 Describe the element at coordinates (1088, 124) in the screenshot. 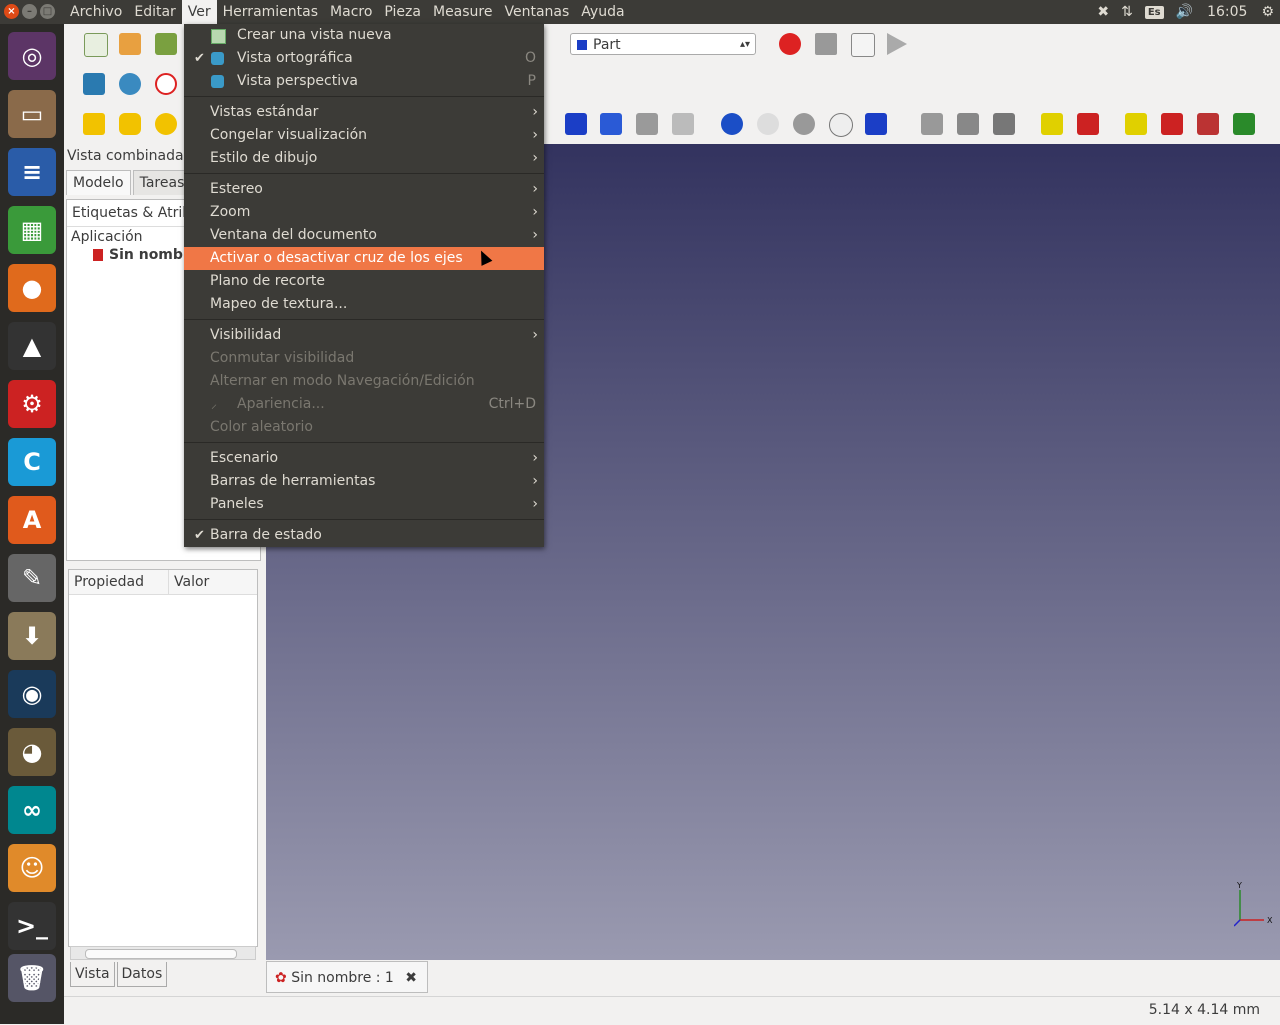

I see `measure-angular-icon` at that location.